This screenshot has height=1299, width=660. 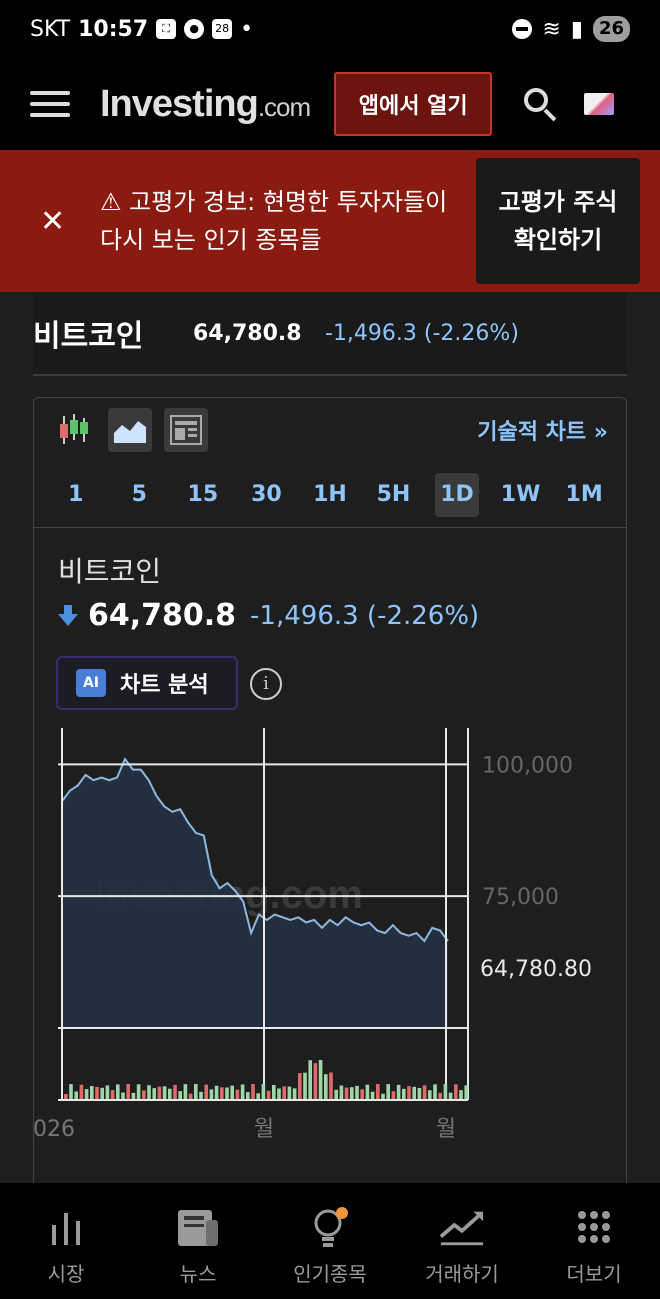 I want to click on wifi-icon: ≋, so click(x=551, y=29).